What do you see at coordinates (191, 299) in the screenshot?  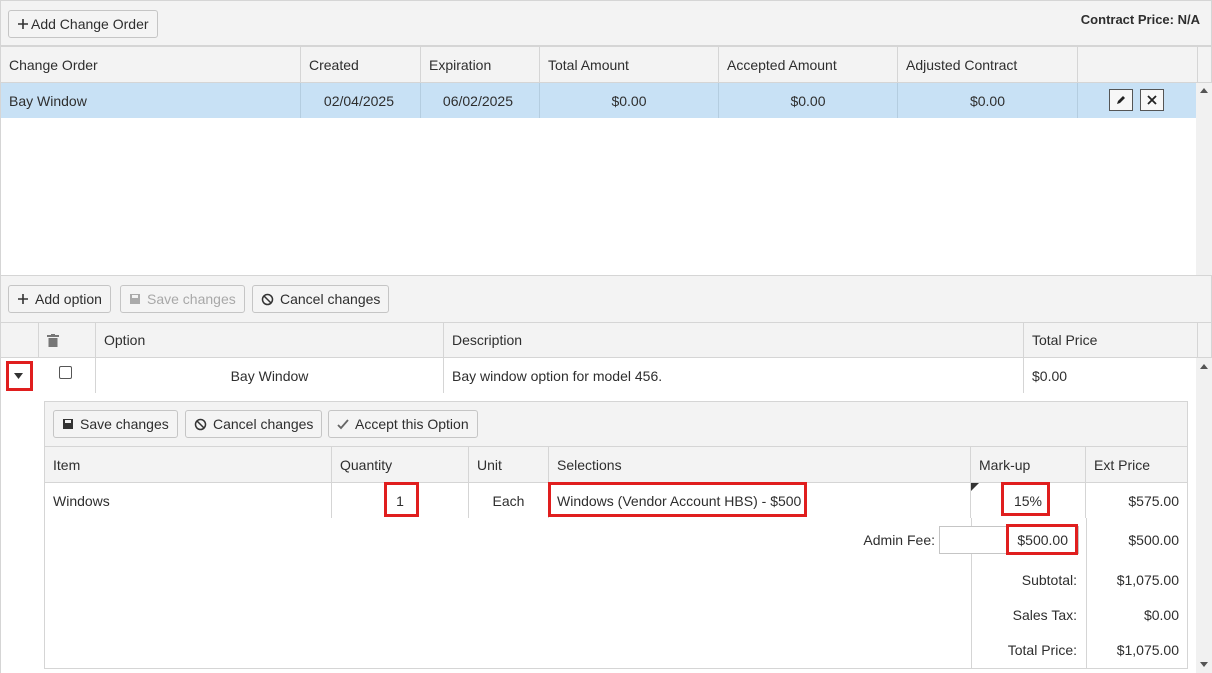 I see `save-changes-label: Save changes` at bounding box center [191, 299].